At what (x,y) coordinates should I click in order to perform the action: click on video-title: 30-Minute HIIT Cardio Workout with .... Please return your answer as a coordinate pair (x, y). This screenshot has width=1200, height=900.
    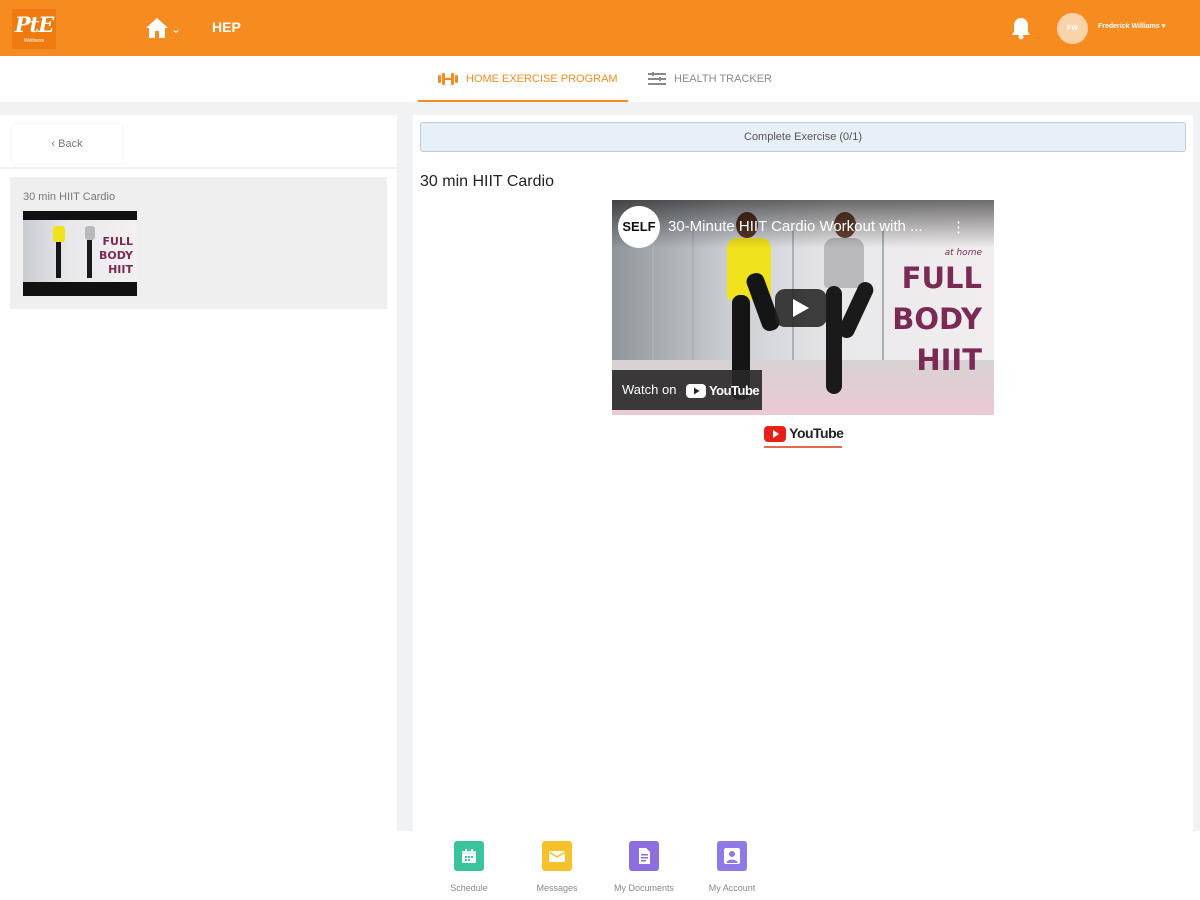
    Looking at the image, I should click on (813, 226).